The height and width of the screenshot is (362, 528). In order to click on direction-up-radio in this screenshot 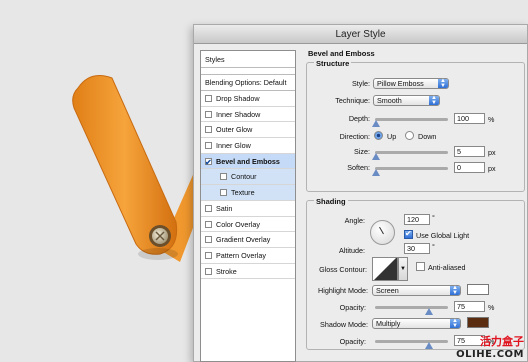, I will do `click(378, 135)`.